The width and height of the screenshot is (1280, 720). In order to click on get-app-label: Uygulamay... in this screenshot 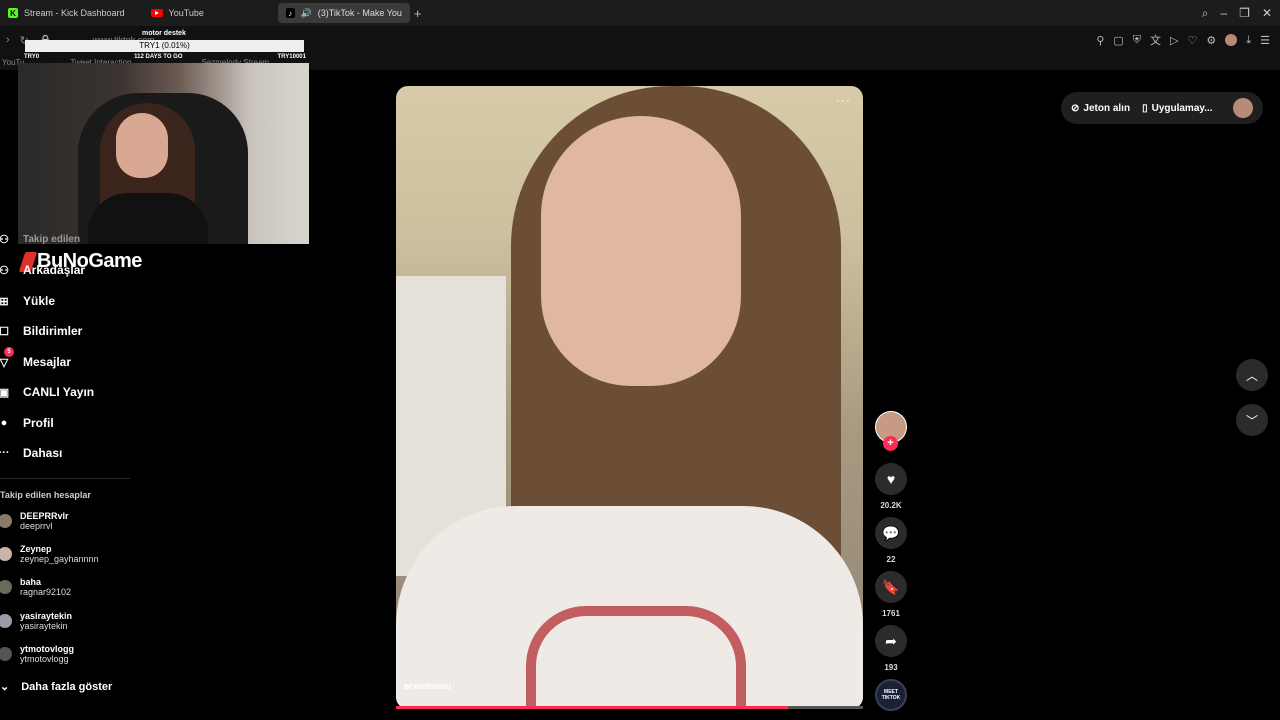, I will do `click(1182, 108)`.